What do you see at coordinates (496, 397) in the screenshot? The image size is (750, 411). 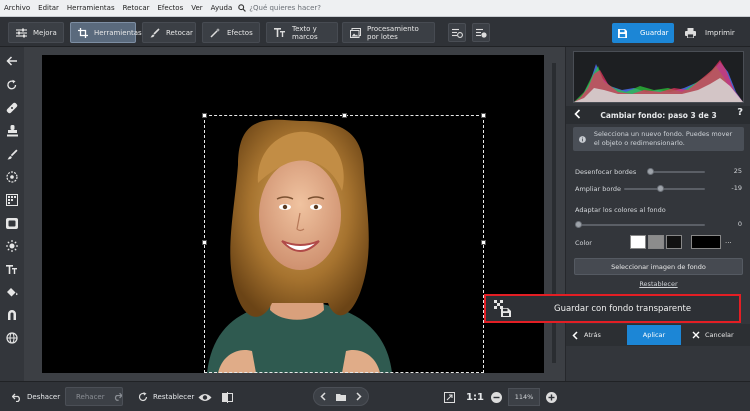 I see `zoom-out-button` at bounding box center [496, 397].